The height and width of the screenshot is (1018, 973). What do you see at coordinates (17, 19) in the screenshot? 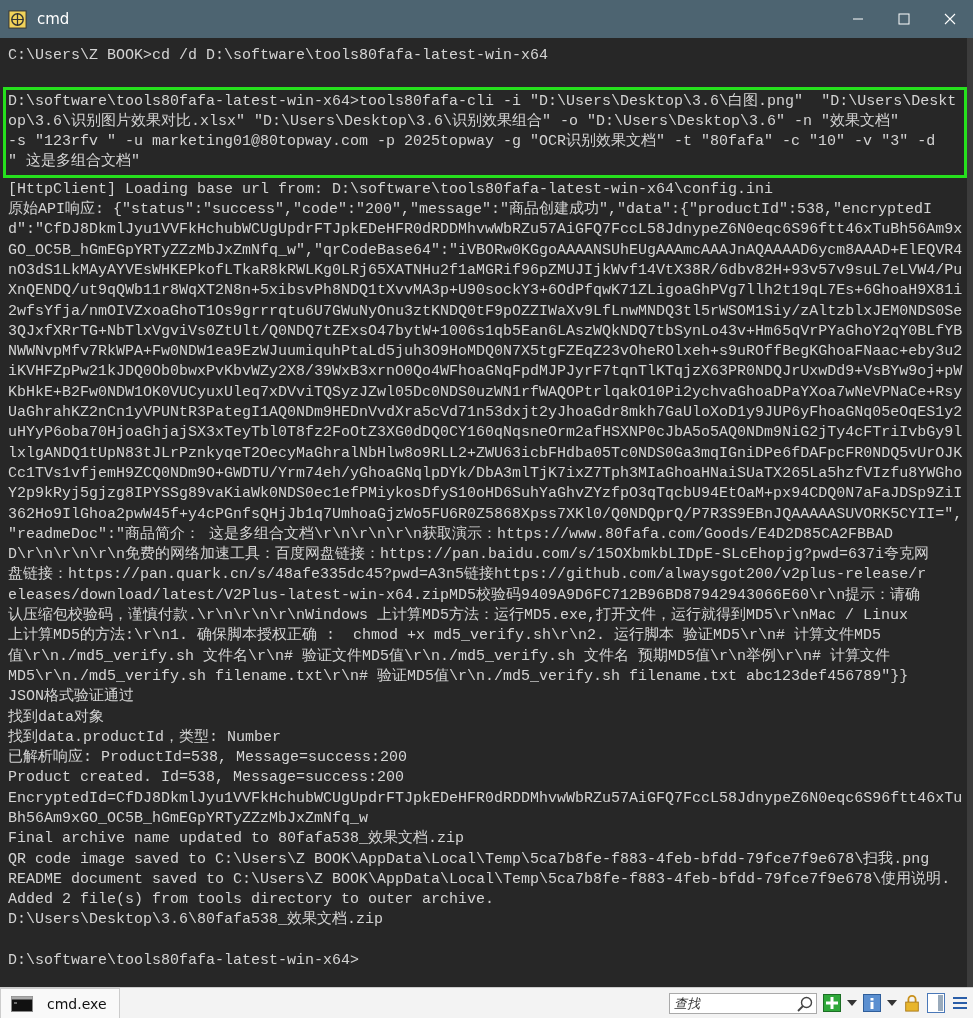
I see `app-icon` at bounding box center [17, 19].